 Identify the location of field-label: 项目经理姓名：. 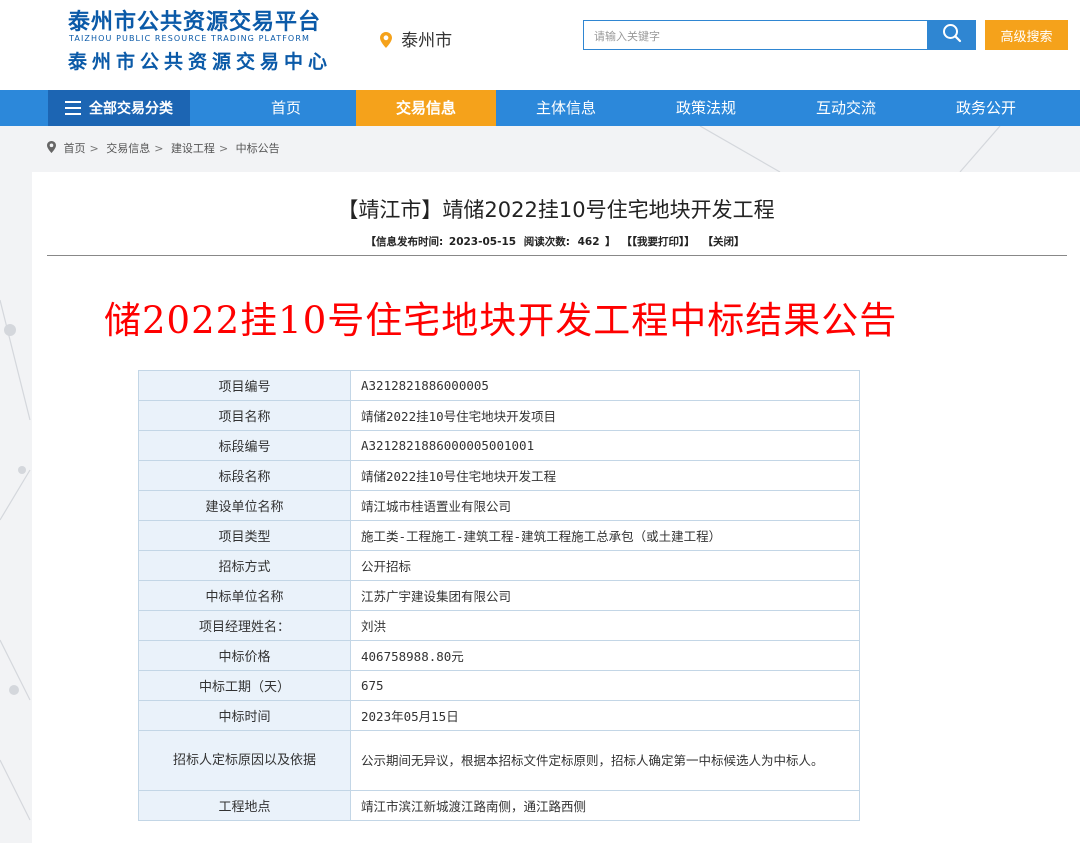
(244, 625).